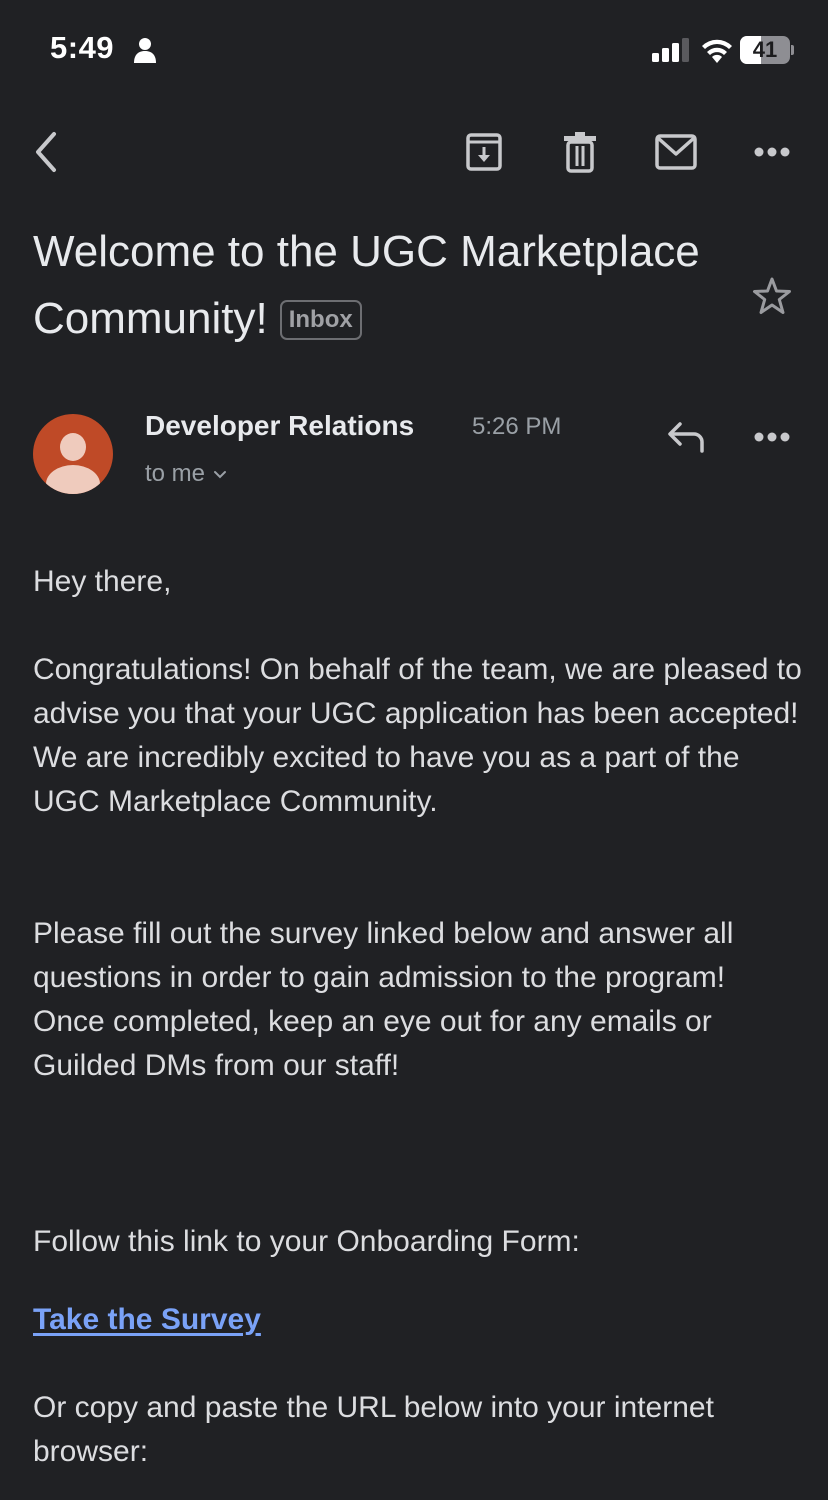  Describe the element at coordinates (175, 473) in the screenshot. I see `recipient-text: to me` at that location.